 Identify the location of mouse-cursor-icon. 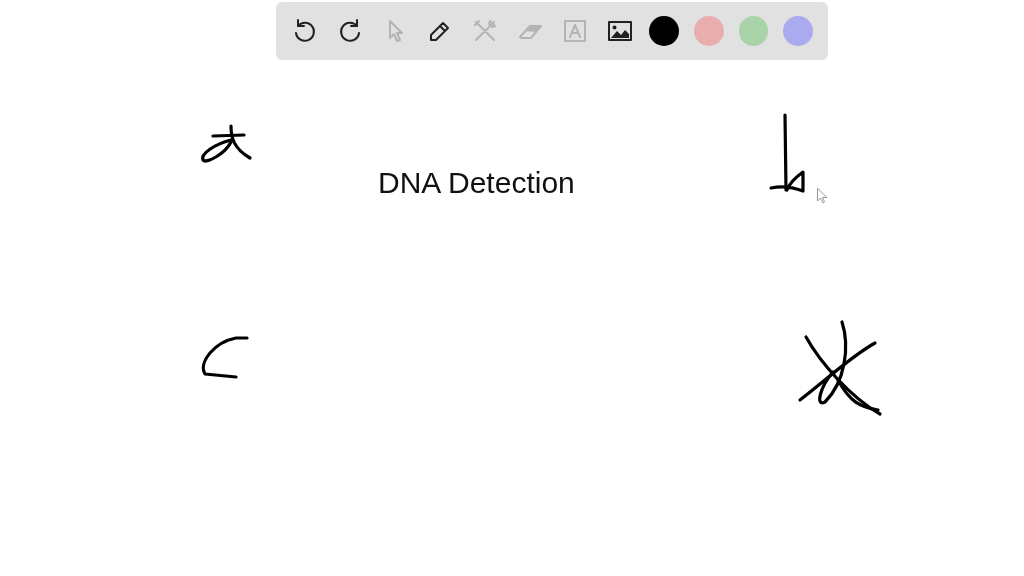
(822, 196).